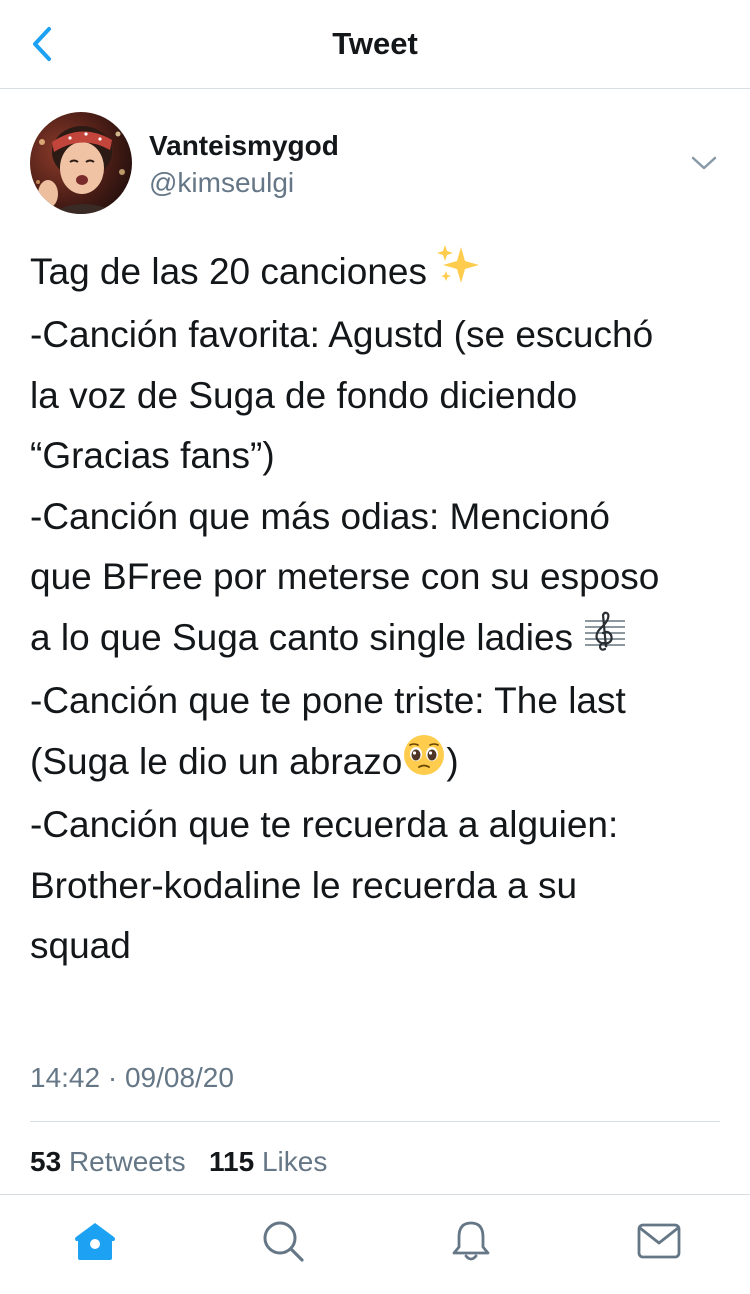  I want to click on avatar, so click(81, 163).